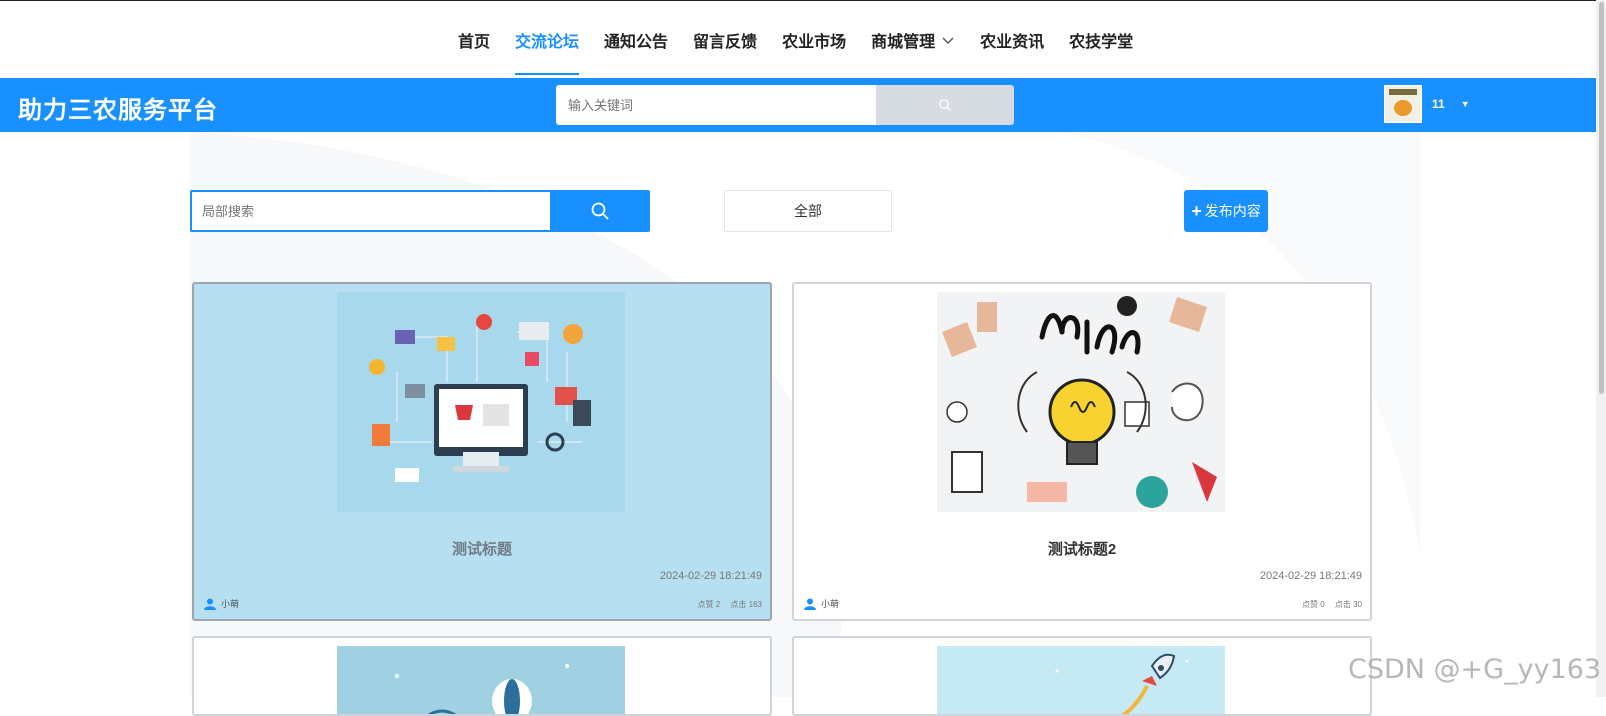 The width and height of the screenshot is (1606, 716). I want to click on filter-all-button: 全部, so click(808, 211).